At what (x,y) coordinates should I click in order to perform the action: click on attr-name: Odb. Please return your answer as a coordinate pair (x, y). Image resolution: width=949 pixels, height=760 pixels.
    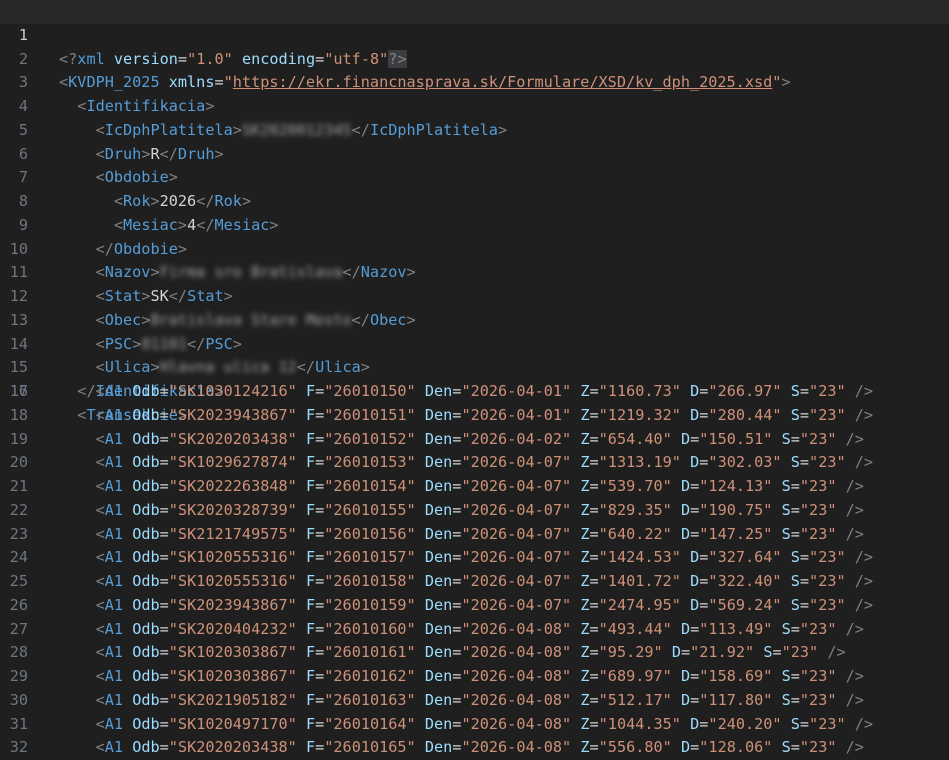
    Looking at the image, I should click on (146, 391).